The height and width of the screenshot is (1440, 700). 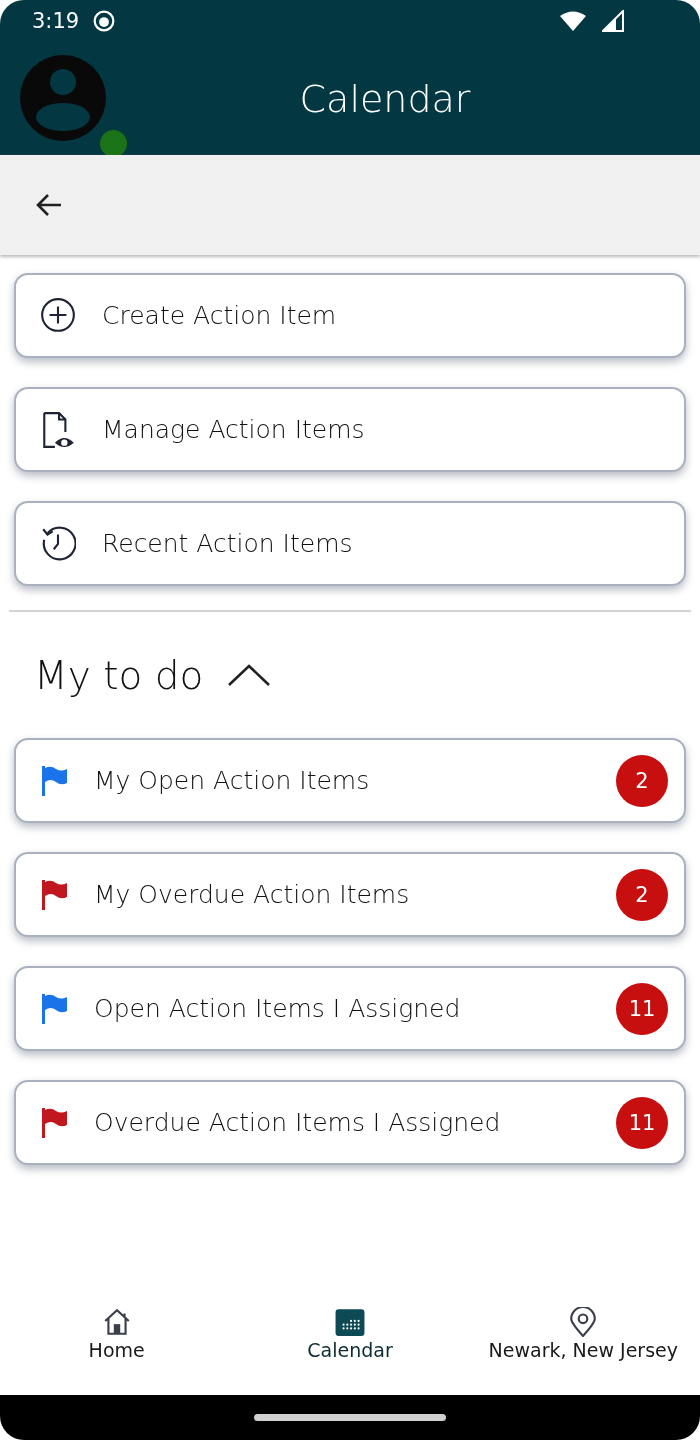 What do you see at coordinates (56, 21) in the screenshot?
I see `status-time: 3:19` at bounding box center [56, 21].